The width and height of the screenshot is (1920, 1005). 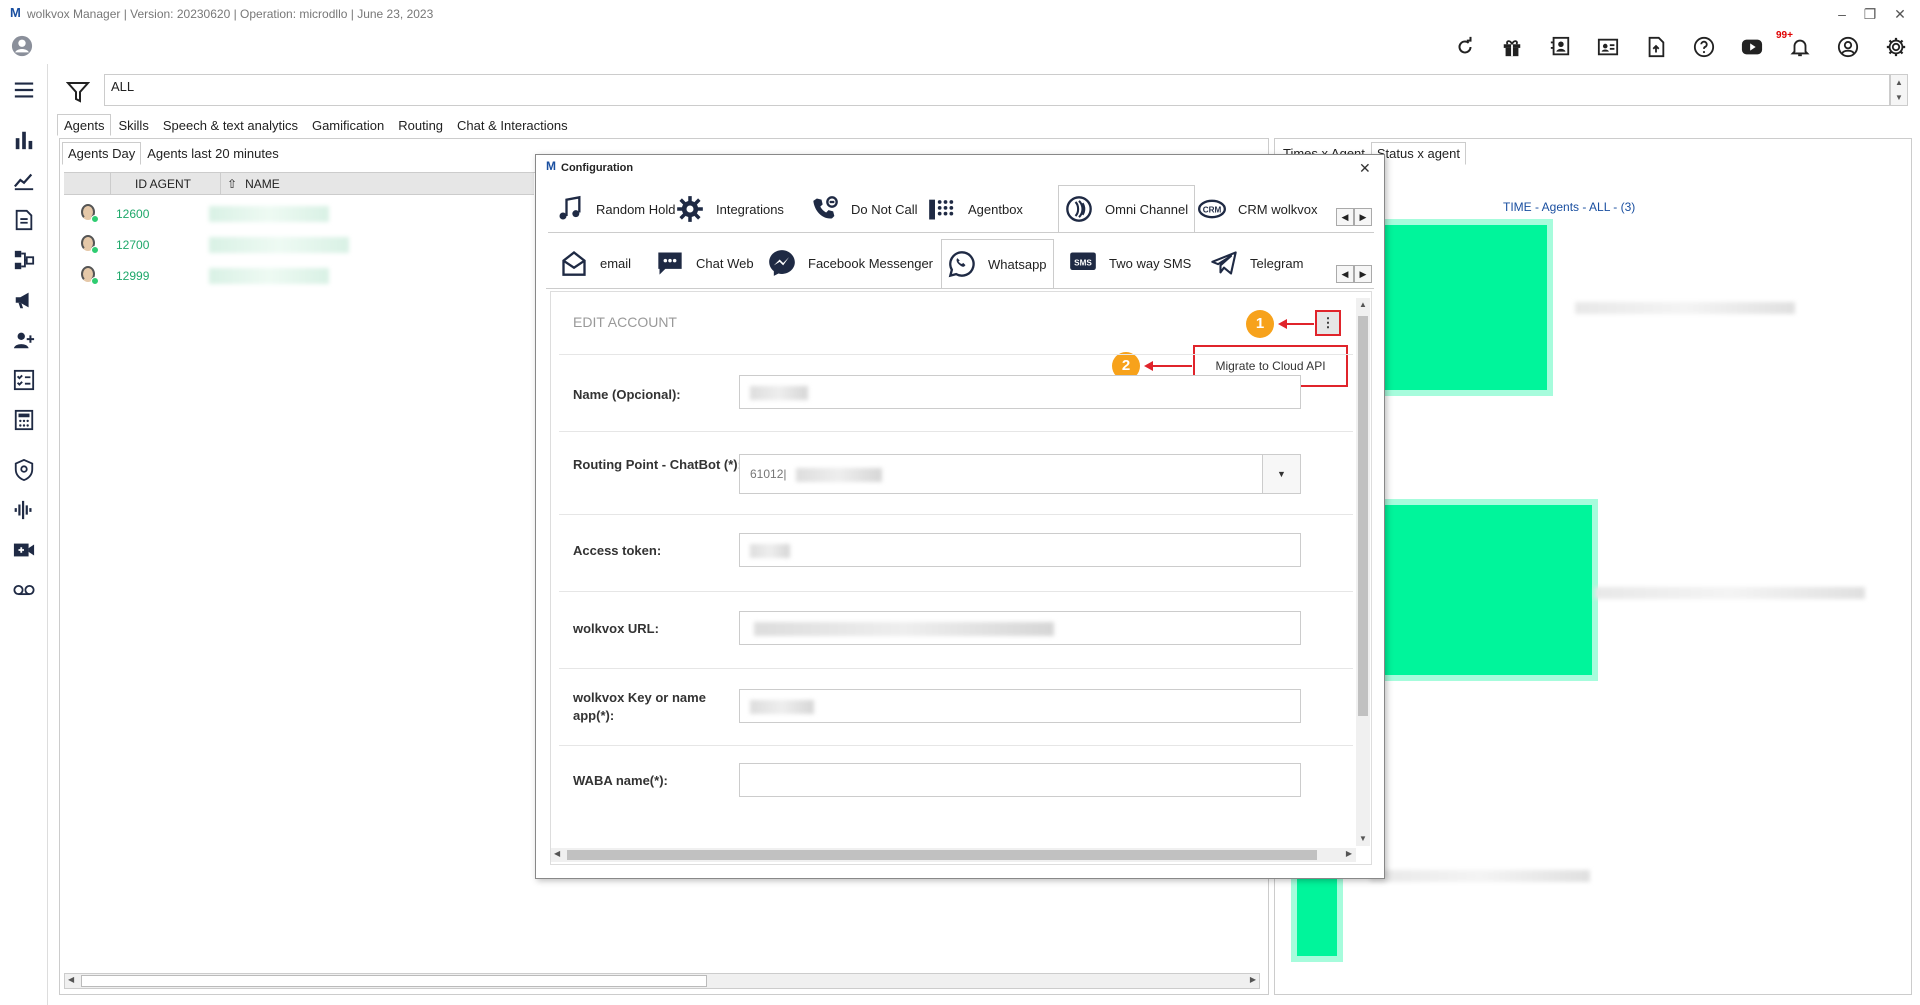 I want to click on online-status-icon, so click(x=95, y=218).